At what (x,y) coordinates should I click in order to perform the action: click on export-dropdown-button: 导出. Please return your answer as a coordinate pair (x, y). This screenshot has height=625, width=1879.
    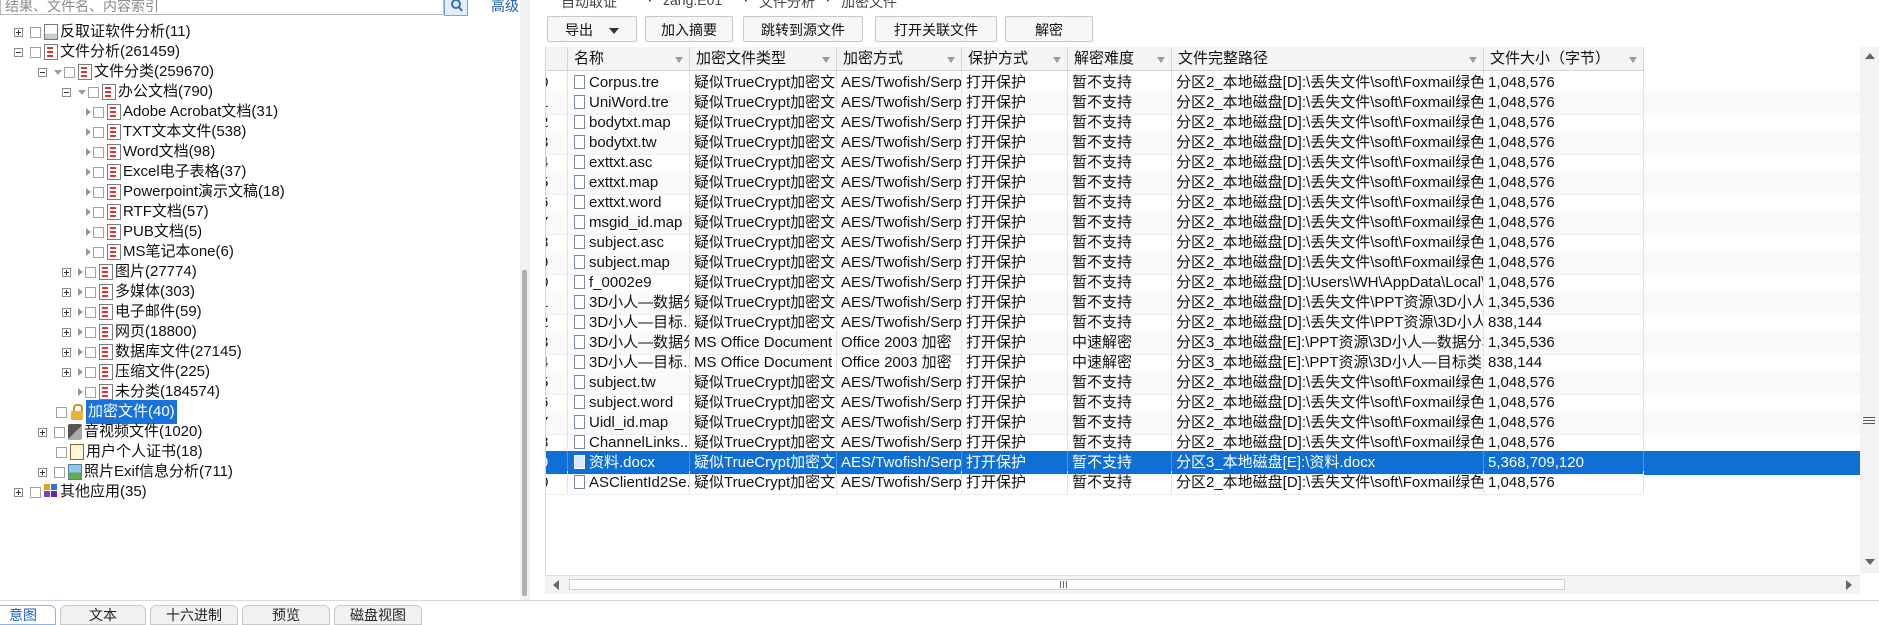
    Looking at the image, I should click on (592, 29).